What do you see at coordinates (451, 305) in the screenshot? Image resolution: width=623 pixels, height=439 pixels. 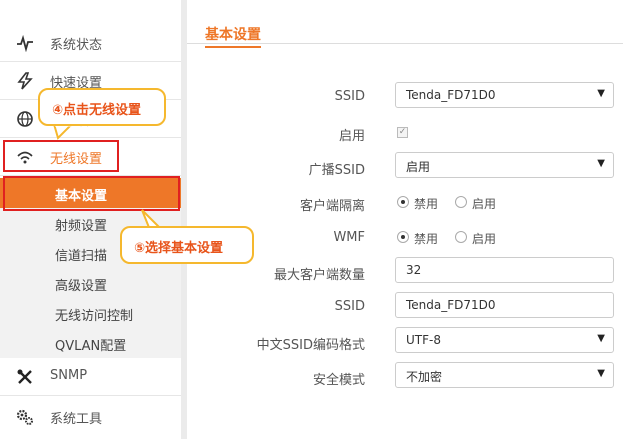 I see `ssid-input-value: Tenda_FD71D0` at bounding box center [451, 305].